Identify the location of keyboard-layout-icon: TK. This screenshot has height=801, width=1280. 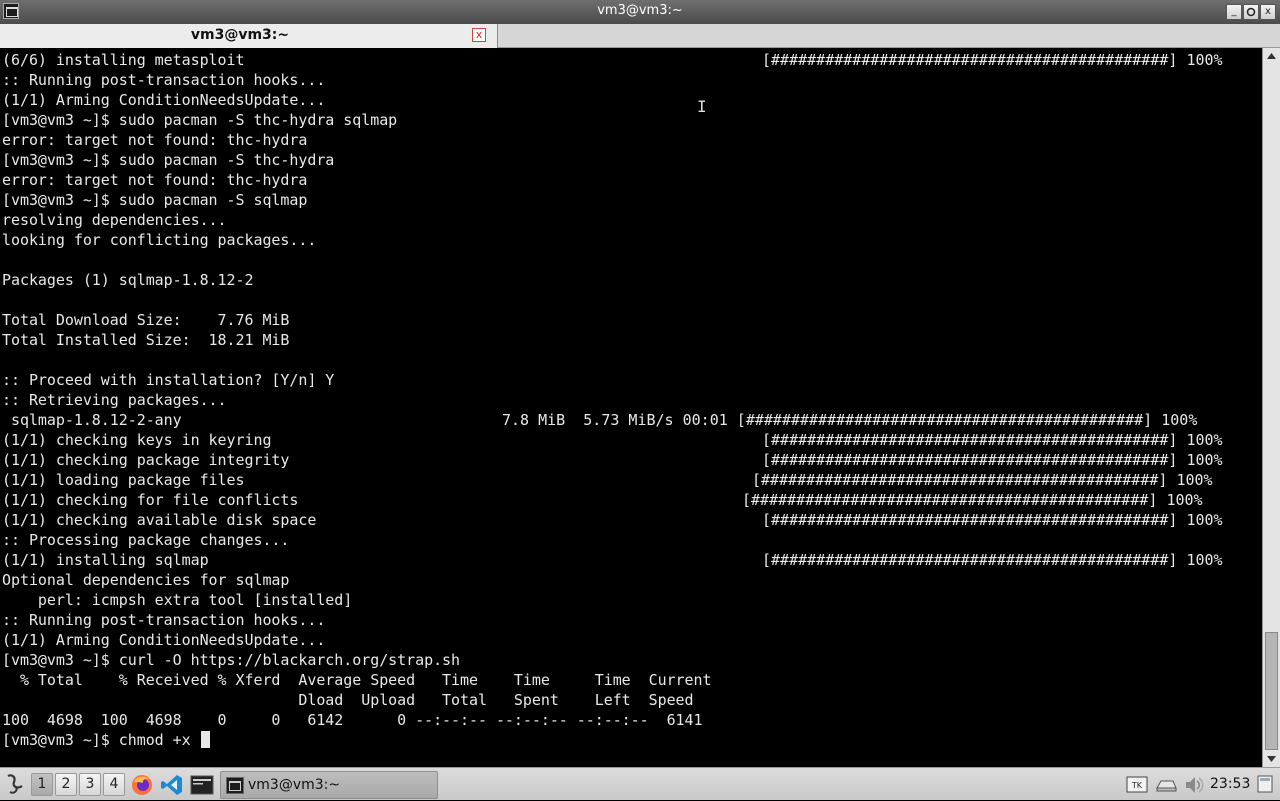
(1137, 785).